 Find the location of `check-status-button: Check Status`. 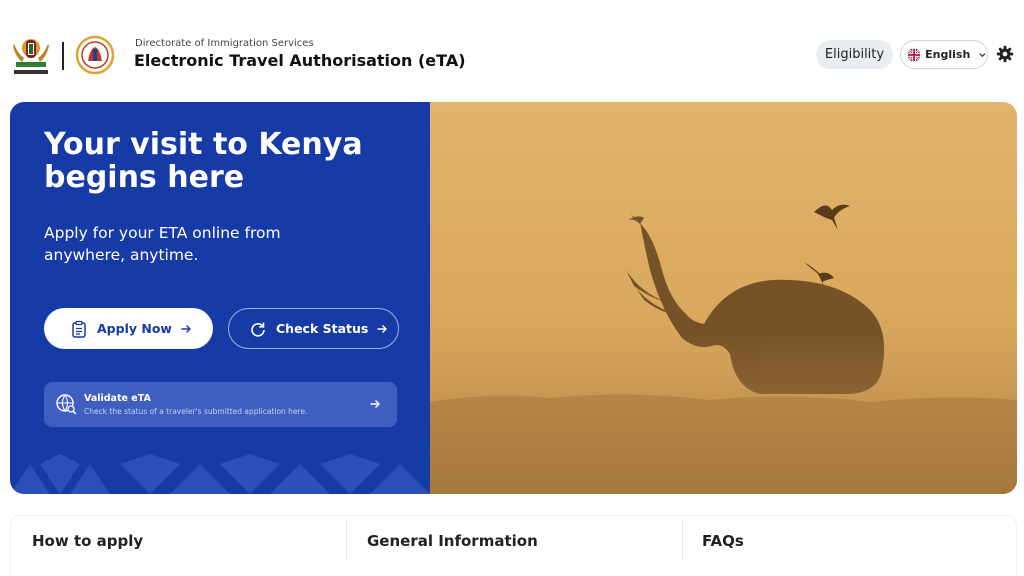

check-status-button: Check Status is located at coordinates (313, 328).